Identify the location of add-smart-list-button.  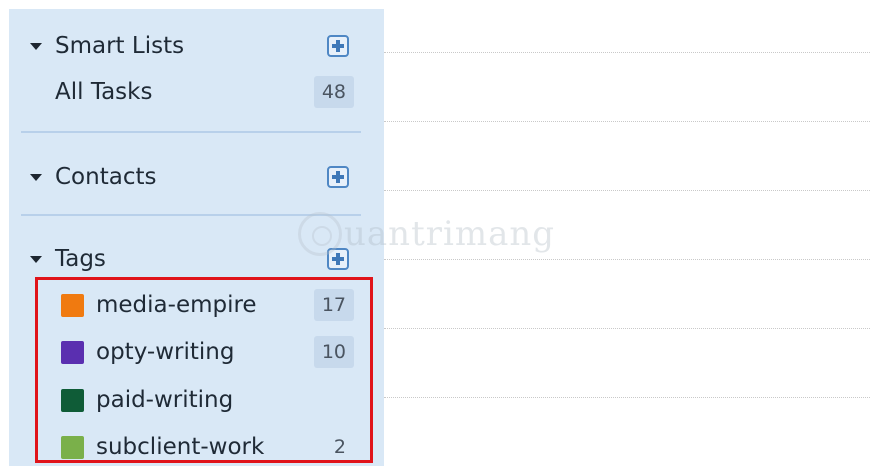
(338, 46).